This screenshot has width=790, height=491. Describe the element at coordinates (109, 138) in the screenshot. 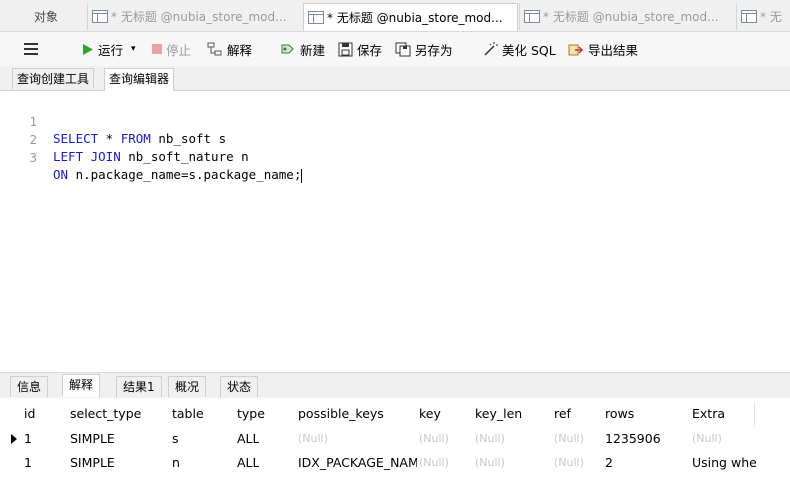

I see `sql-text: *` at that location.